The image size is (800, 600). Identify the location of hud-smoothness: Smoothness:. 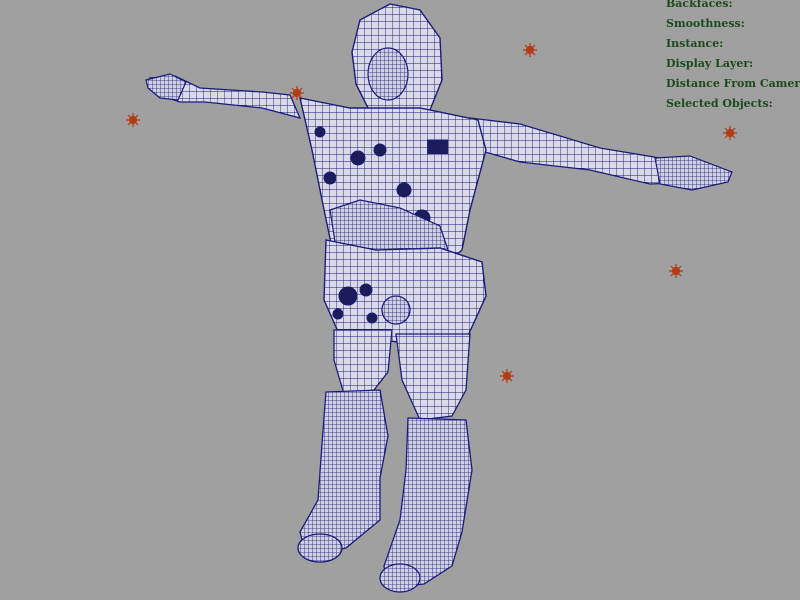
(705, 23).